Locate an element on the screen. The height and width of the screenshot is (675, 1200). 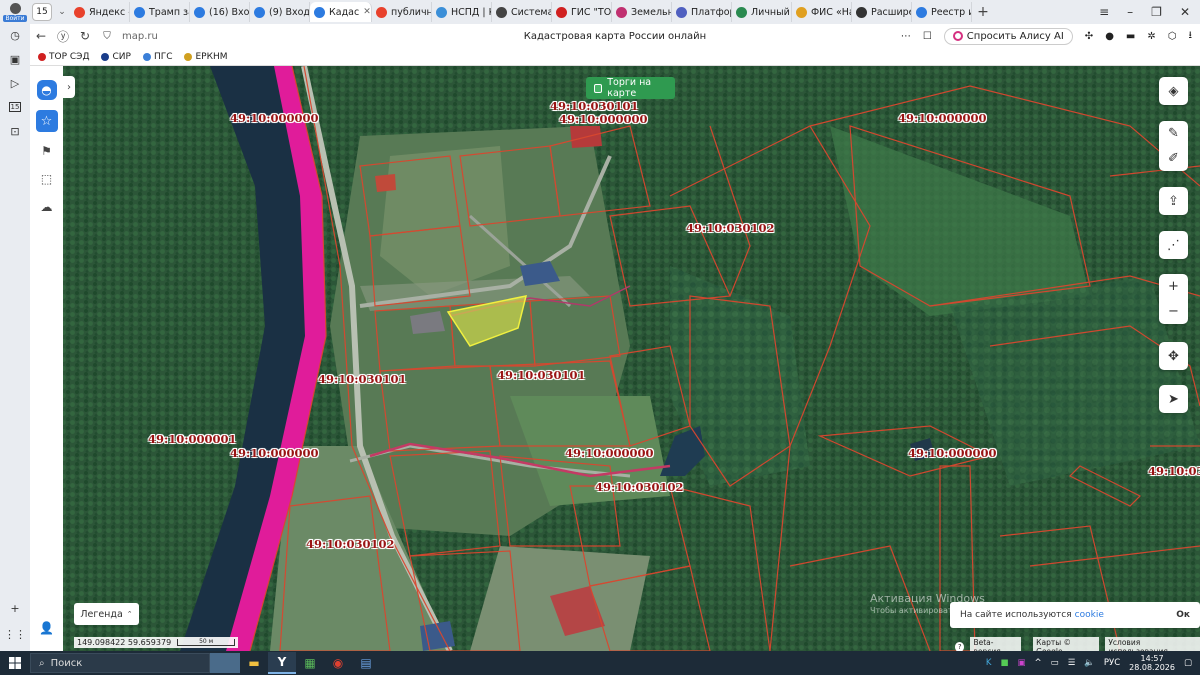
network-icon: ▭ is located at coordinates (1055, 663).